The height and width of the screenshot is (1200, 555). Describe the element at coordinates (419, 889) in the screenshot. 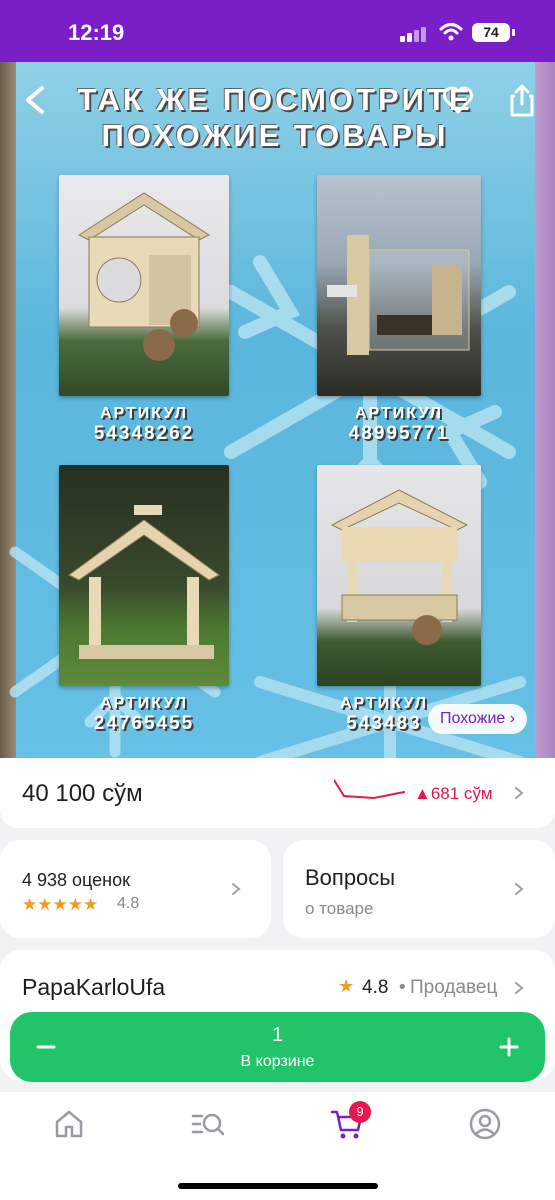

I see `questions-card: Вопросы о товаре` at that location.